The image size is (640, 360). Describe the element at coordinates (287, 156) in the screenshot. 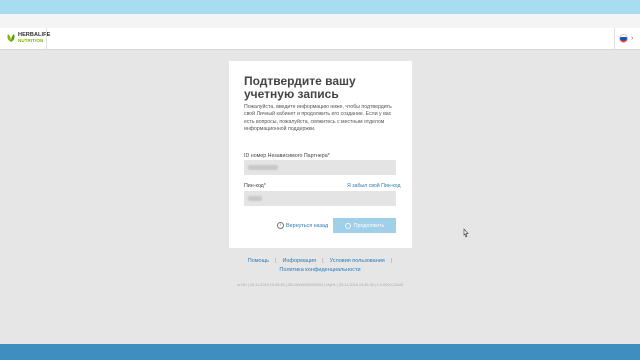

I see `id-number-label: ID номер Независимого Партнера*` at that location.